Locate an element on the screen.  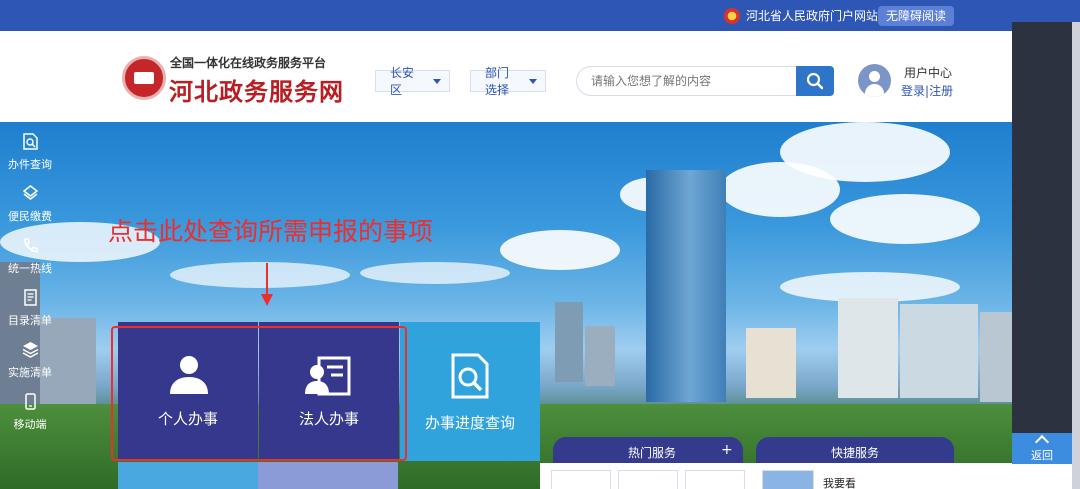
headset-icon is located at coordinates (30, 88).